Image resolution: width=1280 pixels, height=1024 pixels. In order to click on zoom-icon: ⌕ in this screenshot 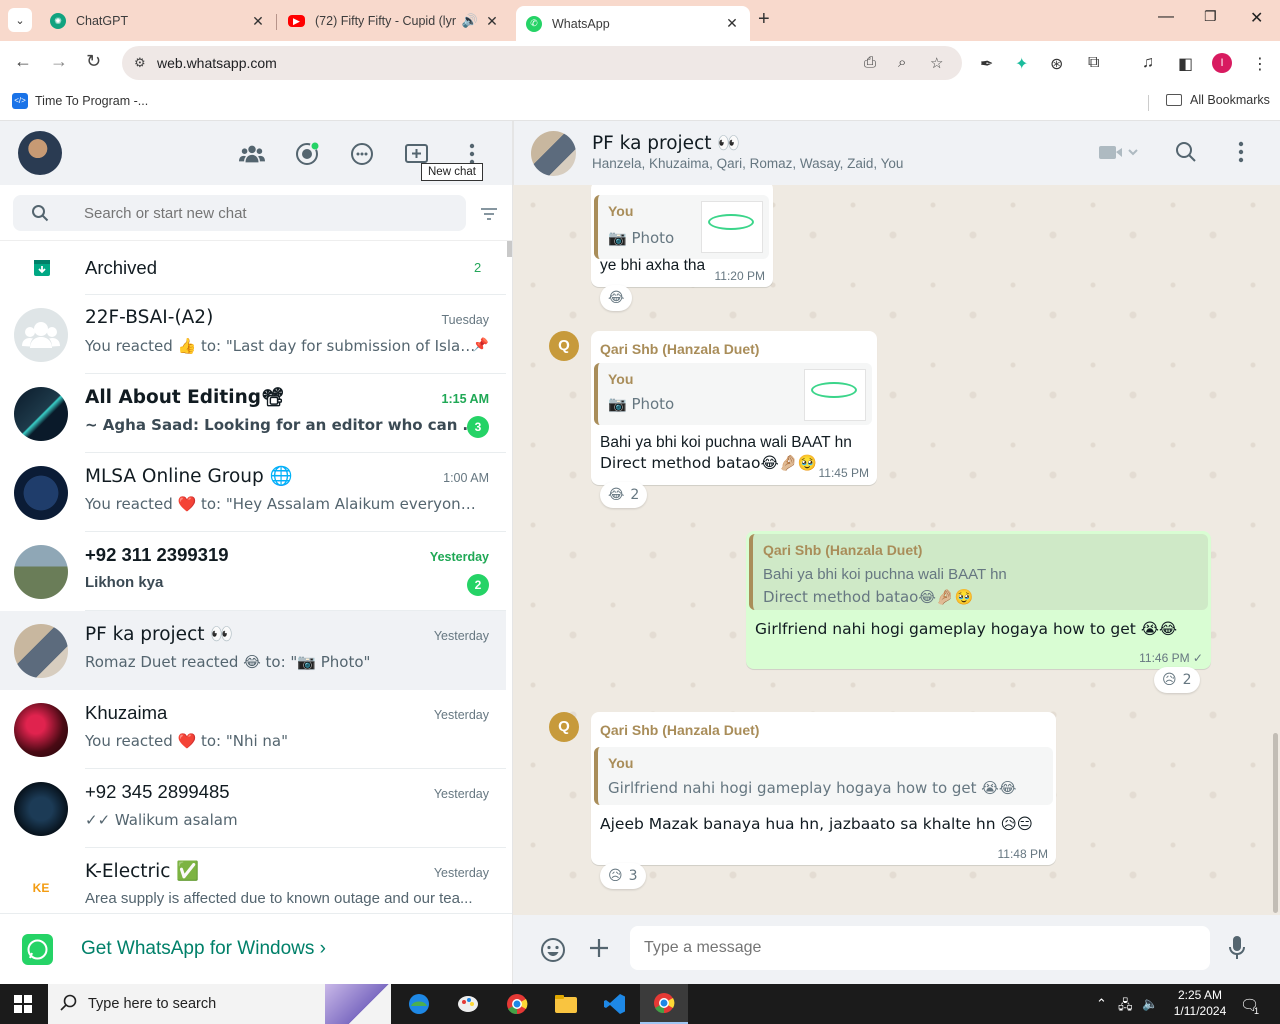, I will do `click(902, 62)`.